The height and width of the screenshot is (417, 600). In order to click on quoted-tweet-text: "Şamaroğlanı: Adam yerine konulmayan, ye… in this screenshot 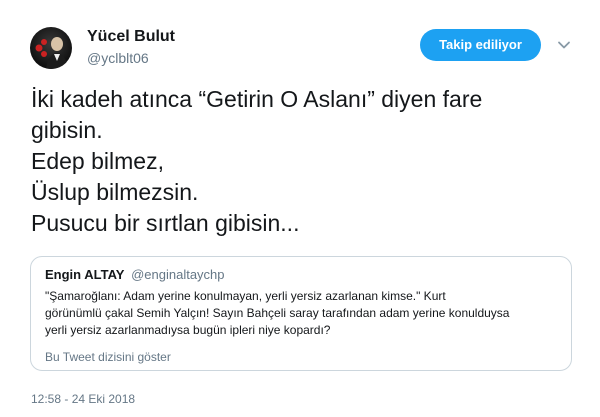, I will do `click(301, 313)`.